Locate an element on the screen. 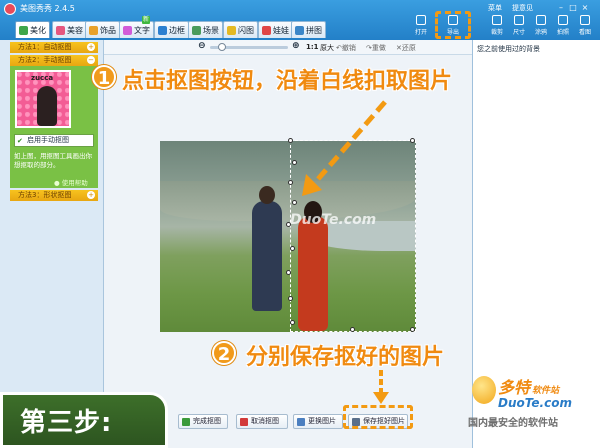 Image resolution: width=600 pixels, height=448 pixels. beauty-icon is located at coordinates (60, 30).